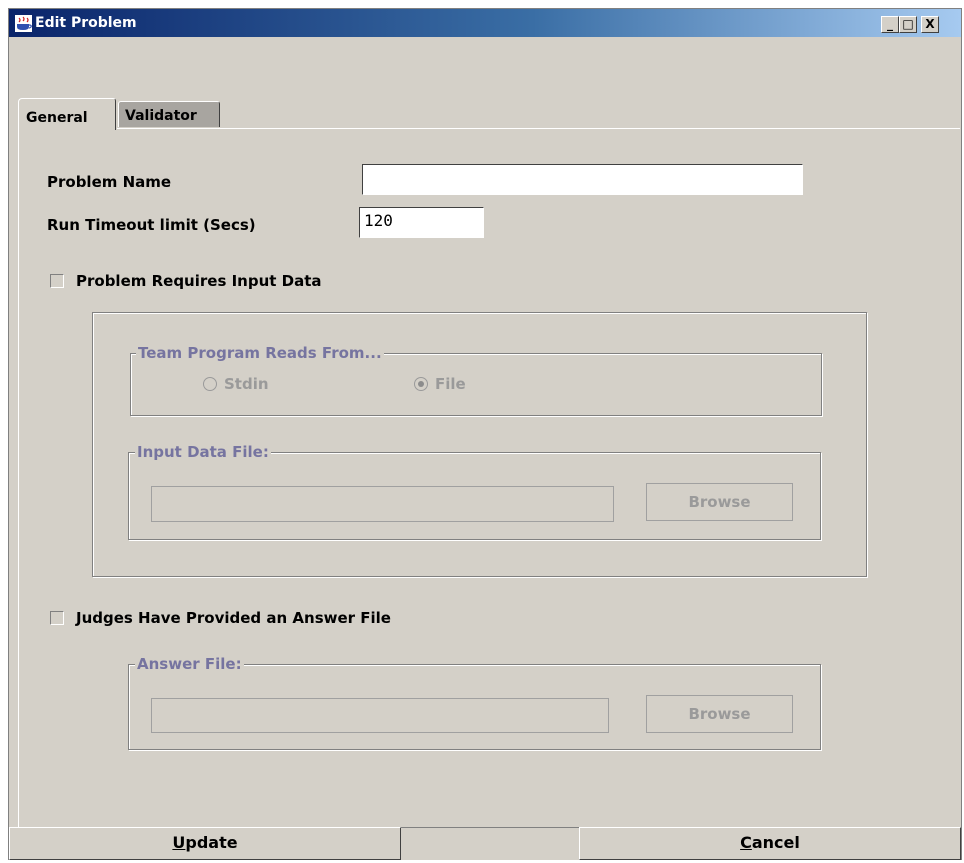 The width and height of the screenshot is (964, 863). Describe the element at coordinates (18, 479) in the screenshot. I see `tab-panel-border` at that location.